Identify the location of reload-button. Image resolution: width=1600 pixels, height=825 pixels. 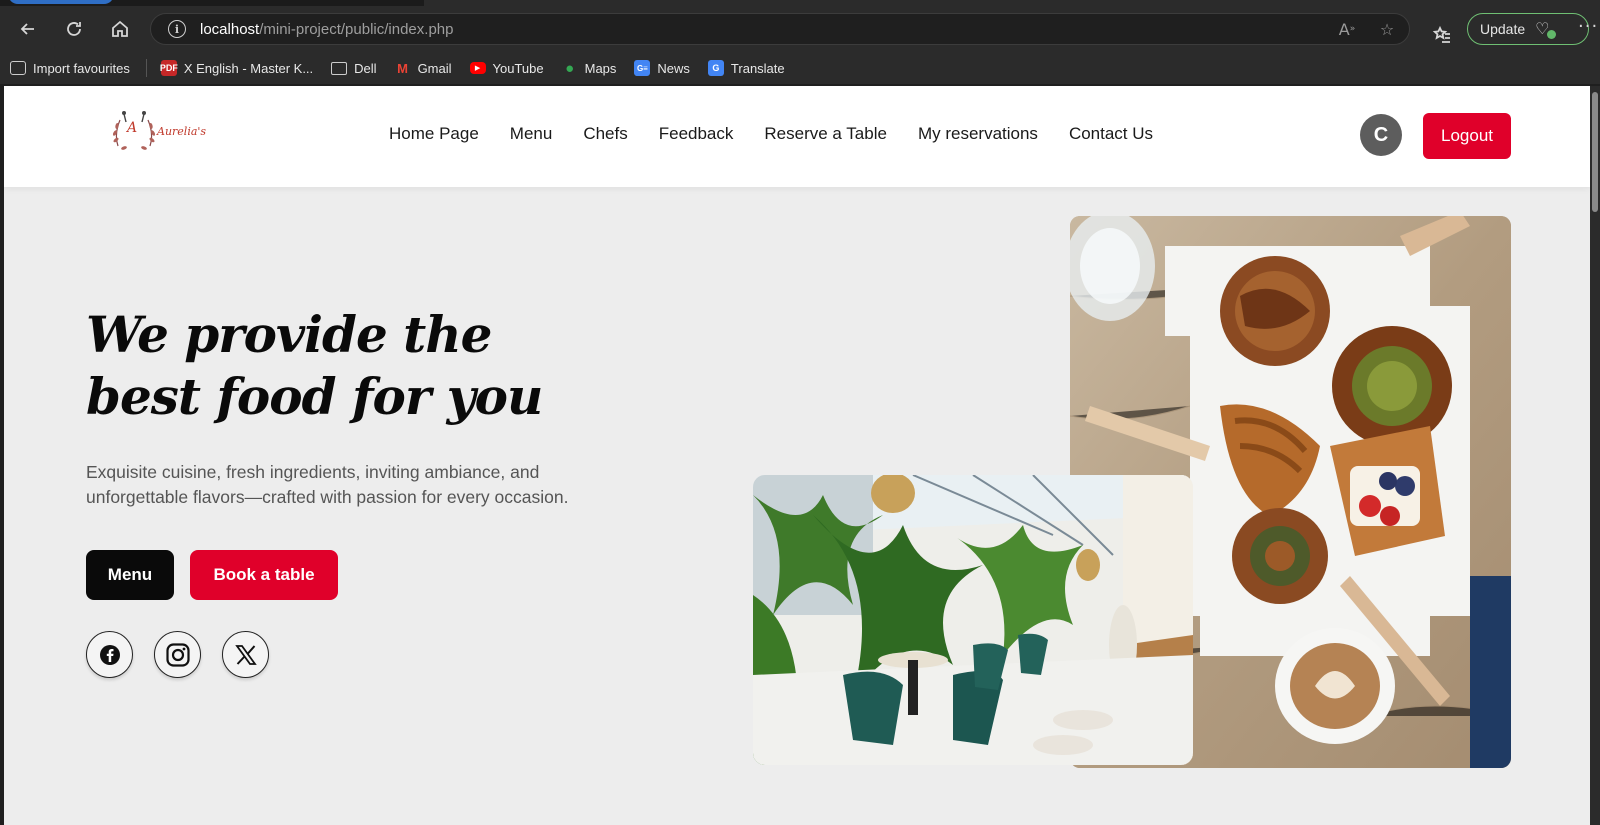
(74, 29).